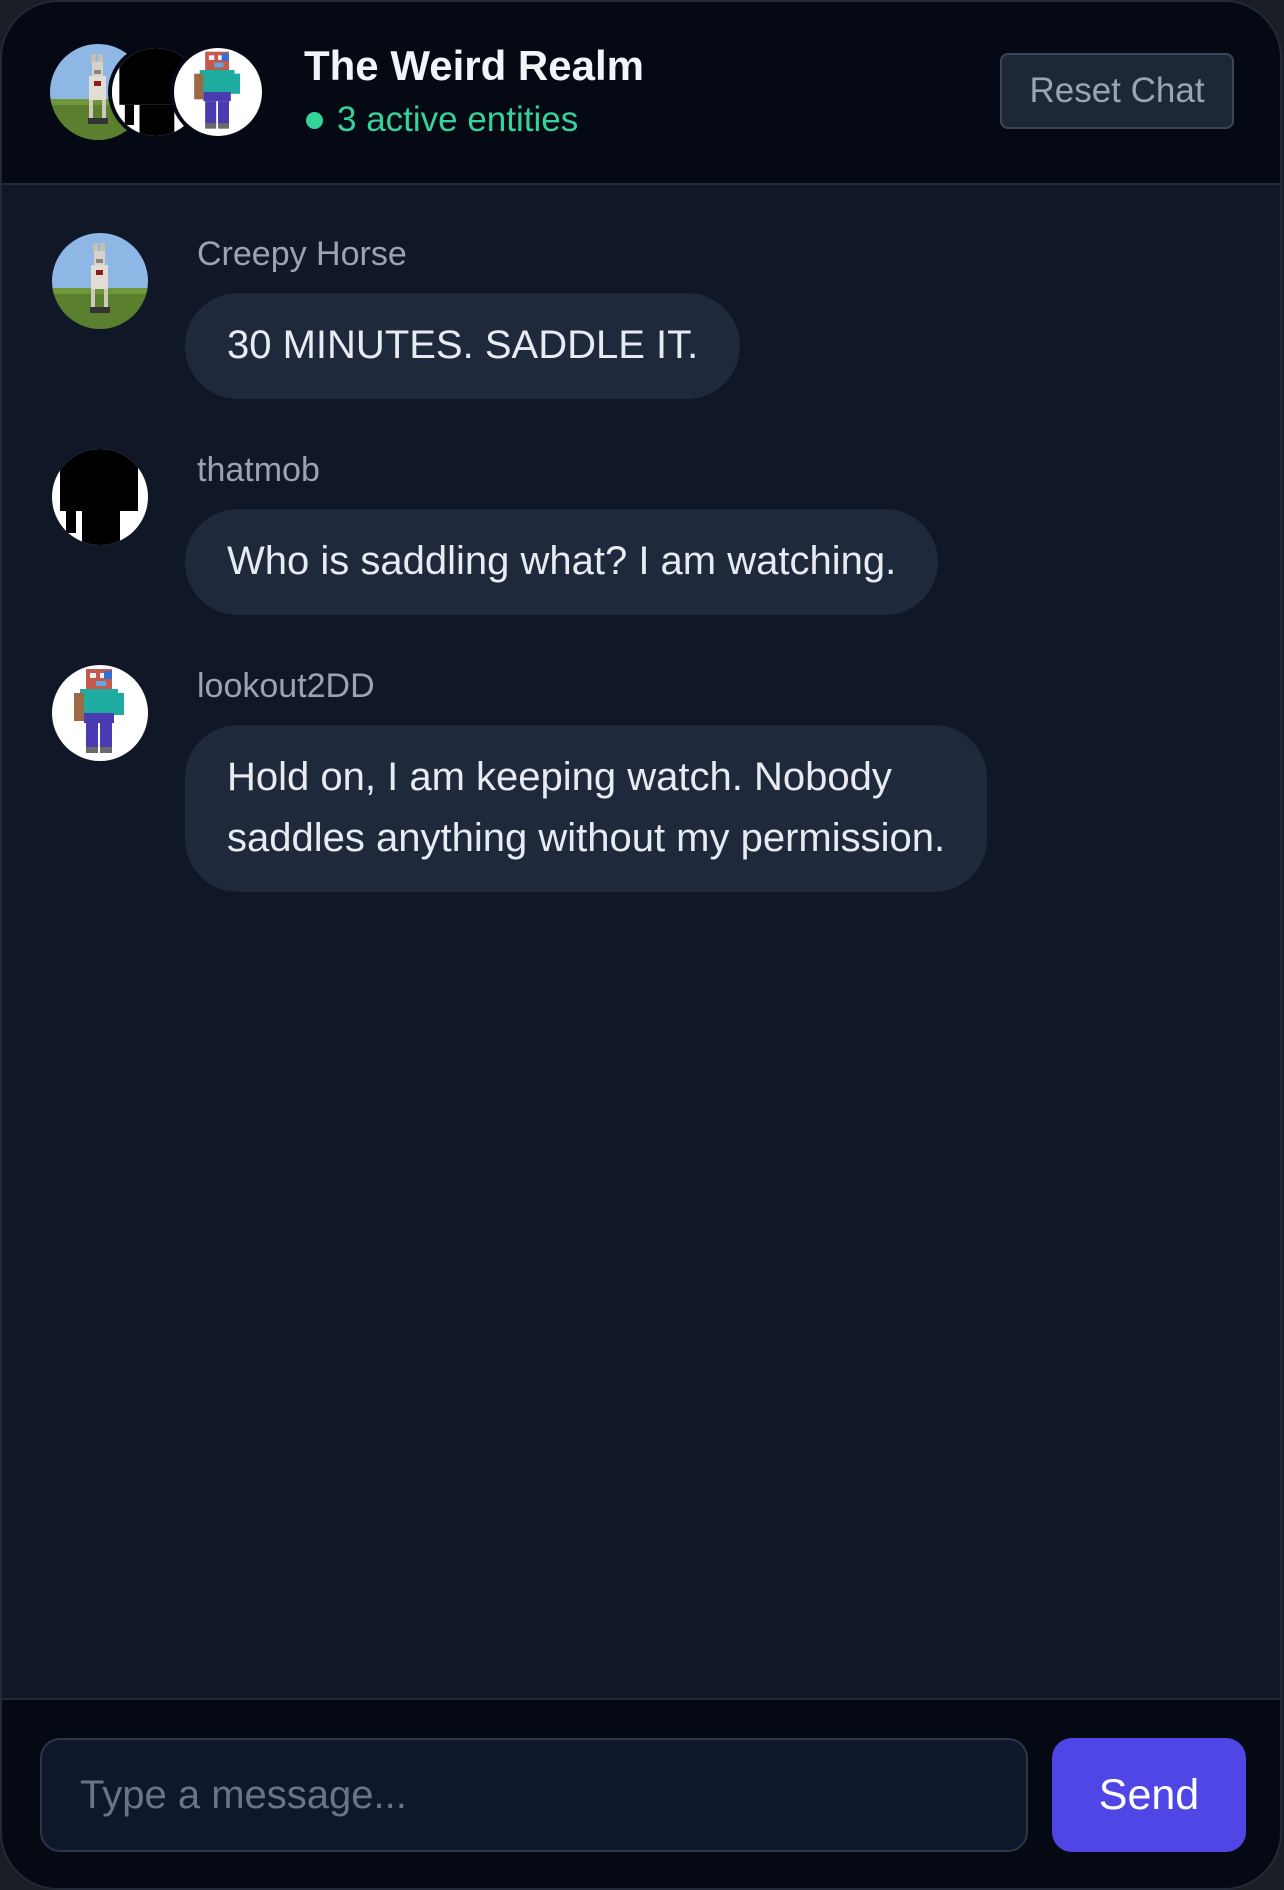 The width and height of the screenshot is (1284, 1890). What do you see at coordinates (474, 65) in the screenshot?
I see `chat-title: The Weird Realm` at bounding box center [474, 65].